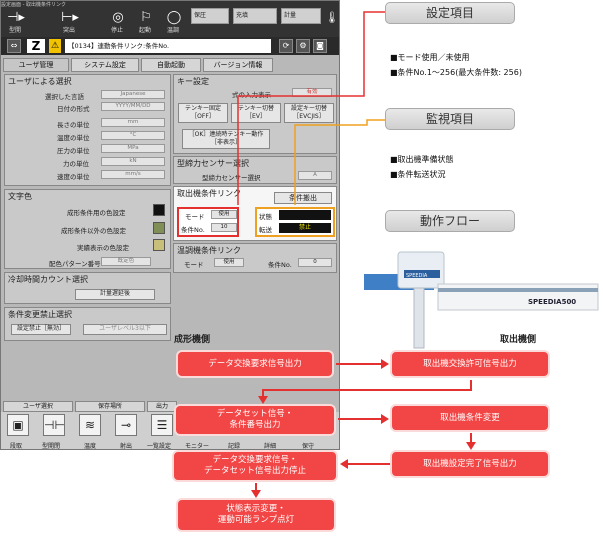 The width and height of the screenshot is (603, 536). I want to click on robot-vertical-arm, so click(419, 318).